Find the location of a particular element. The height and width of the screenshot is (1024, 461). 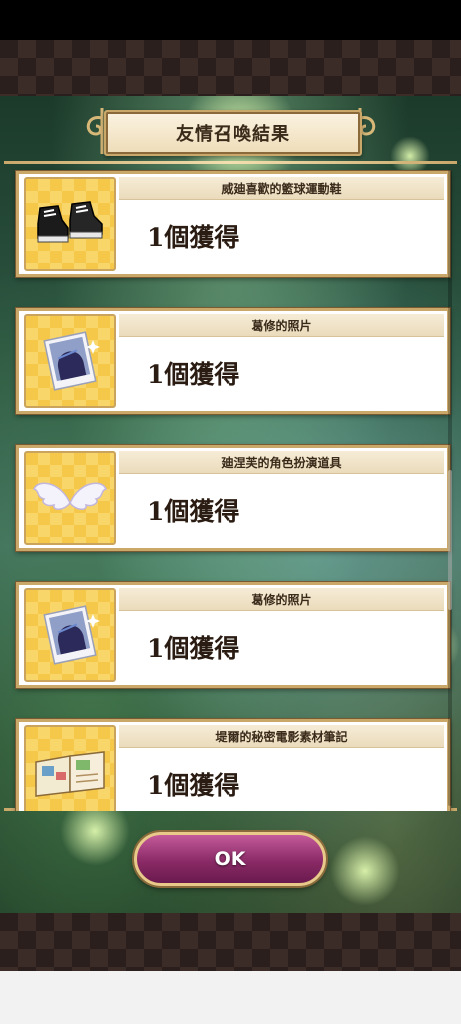

page-title: 友情召喚結果 is located at coordinates (233, 133).